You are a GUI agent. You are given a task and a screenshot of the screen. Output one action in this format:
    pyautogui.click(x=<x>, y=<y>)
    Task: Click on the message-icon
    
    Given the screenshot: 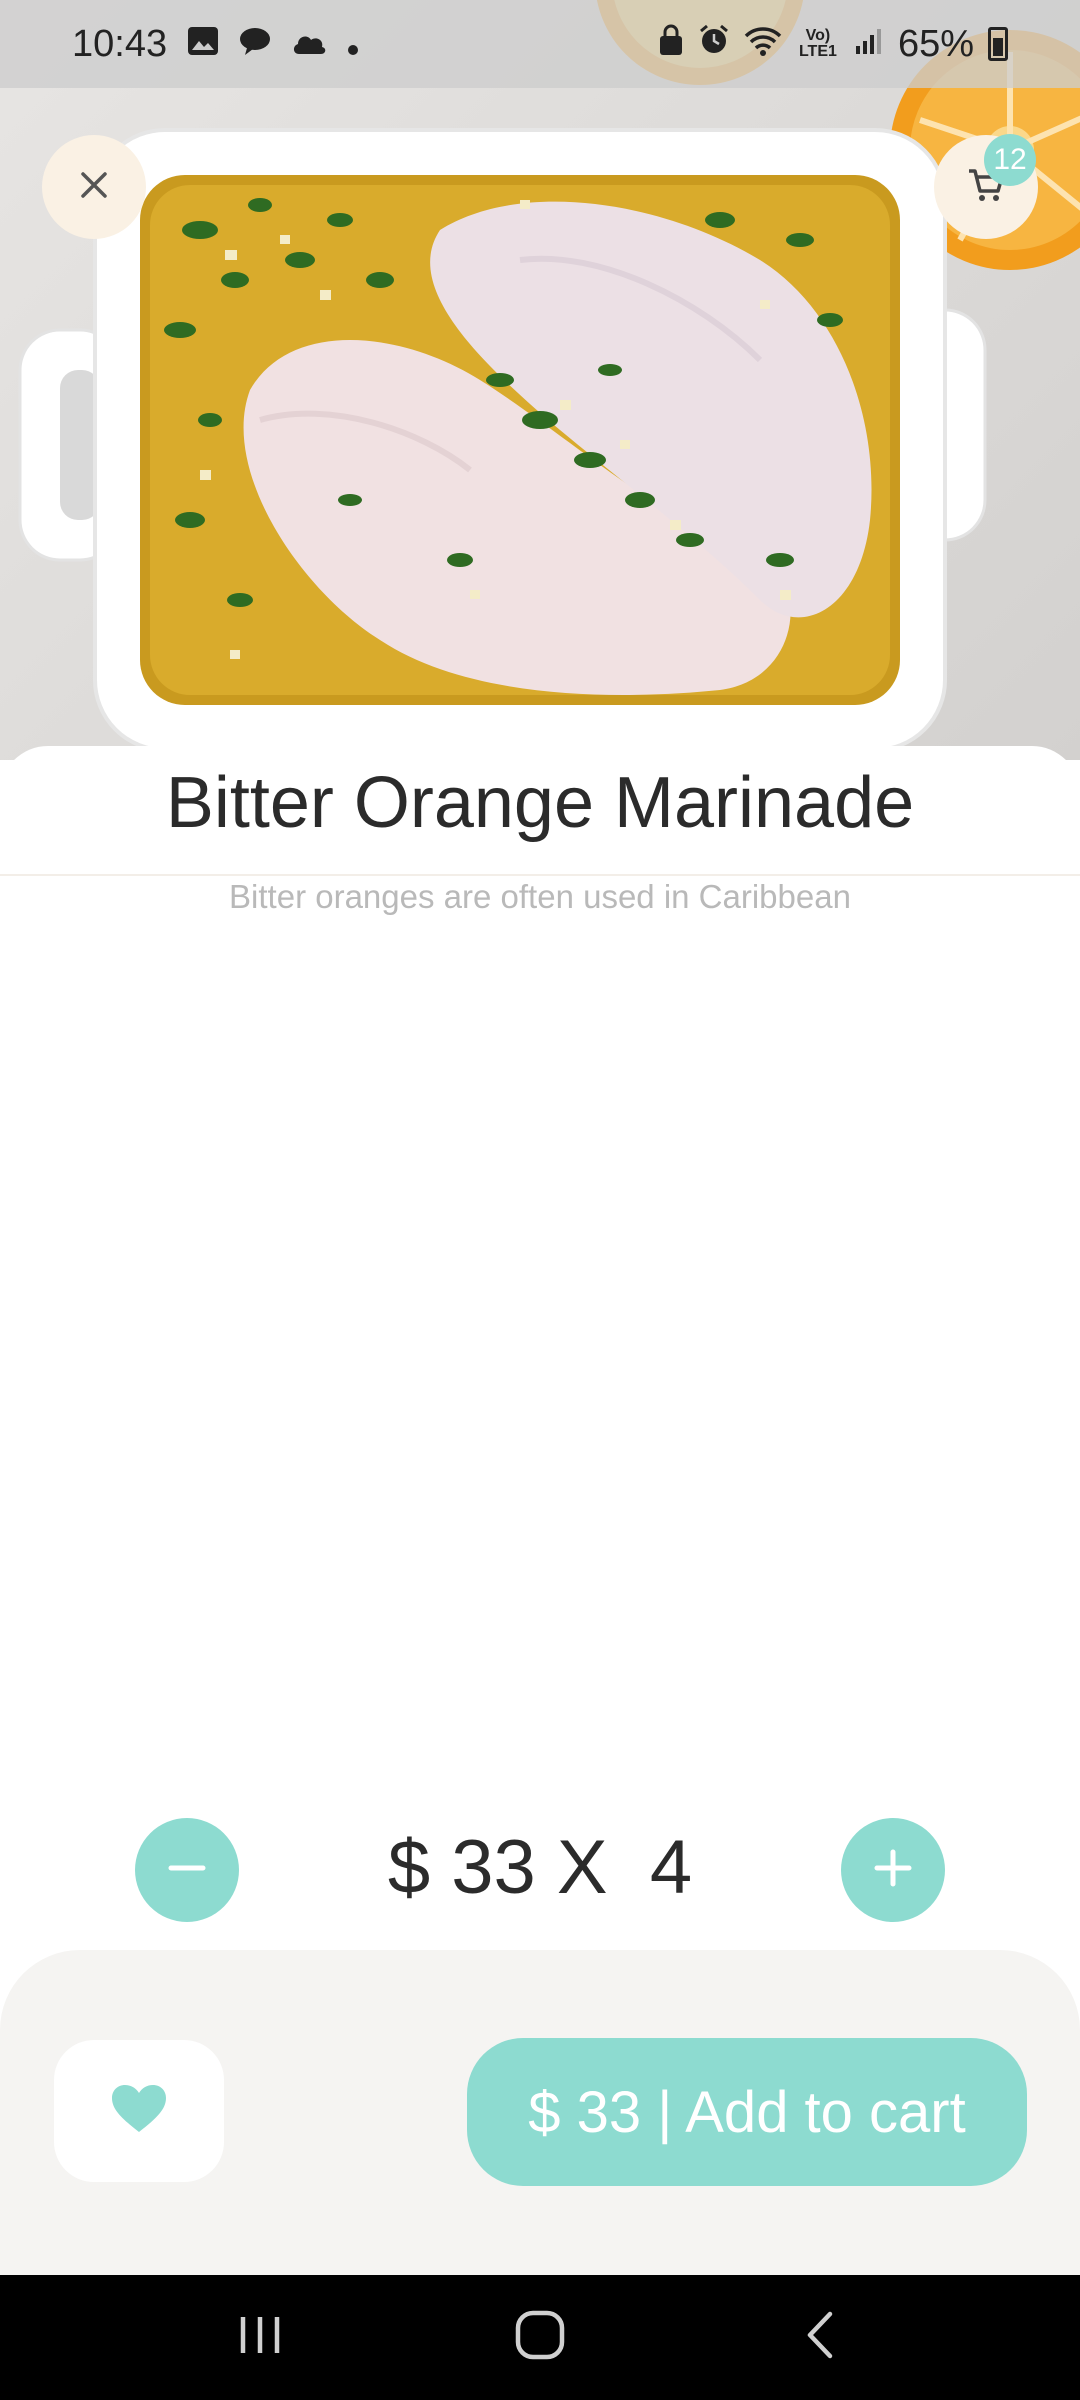 What is the action you would take?
    pyautogui.click(x=255, y=44)
    